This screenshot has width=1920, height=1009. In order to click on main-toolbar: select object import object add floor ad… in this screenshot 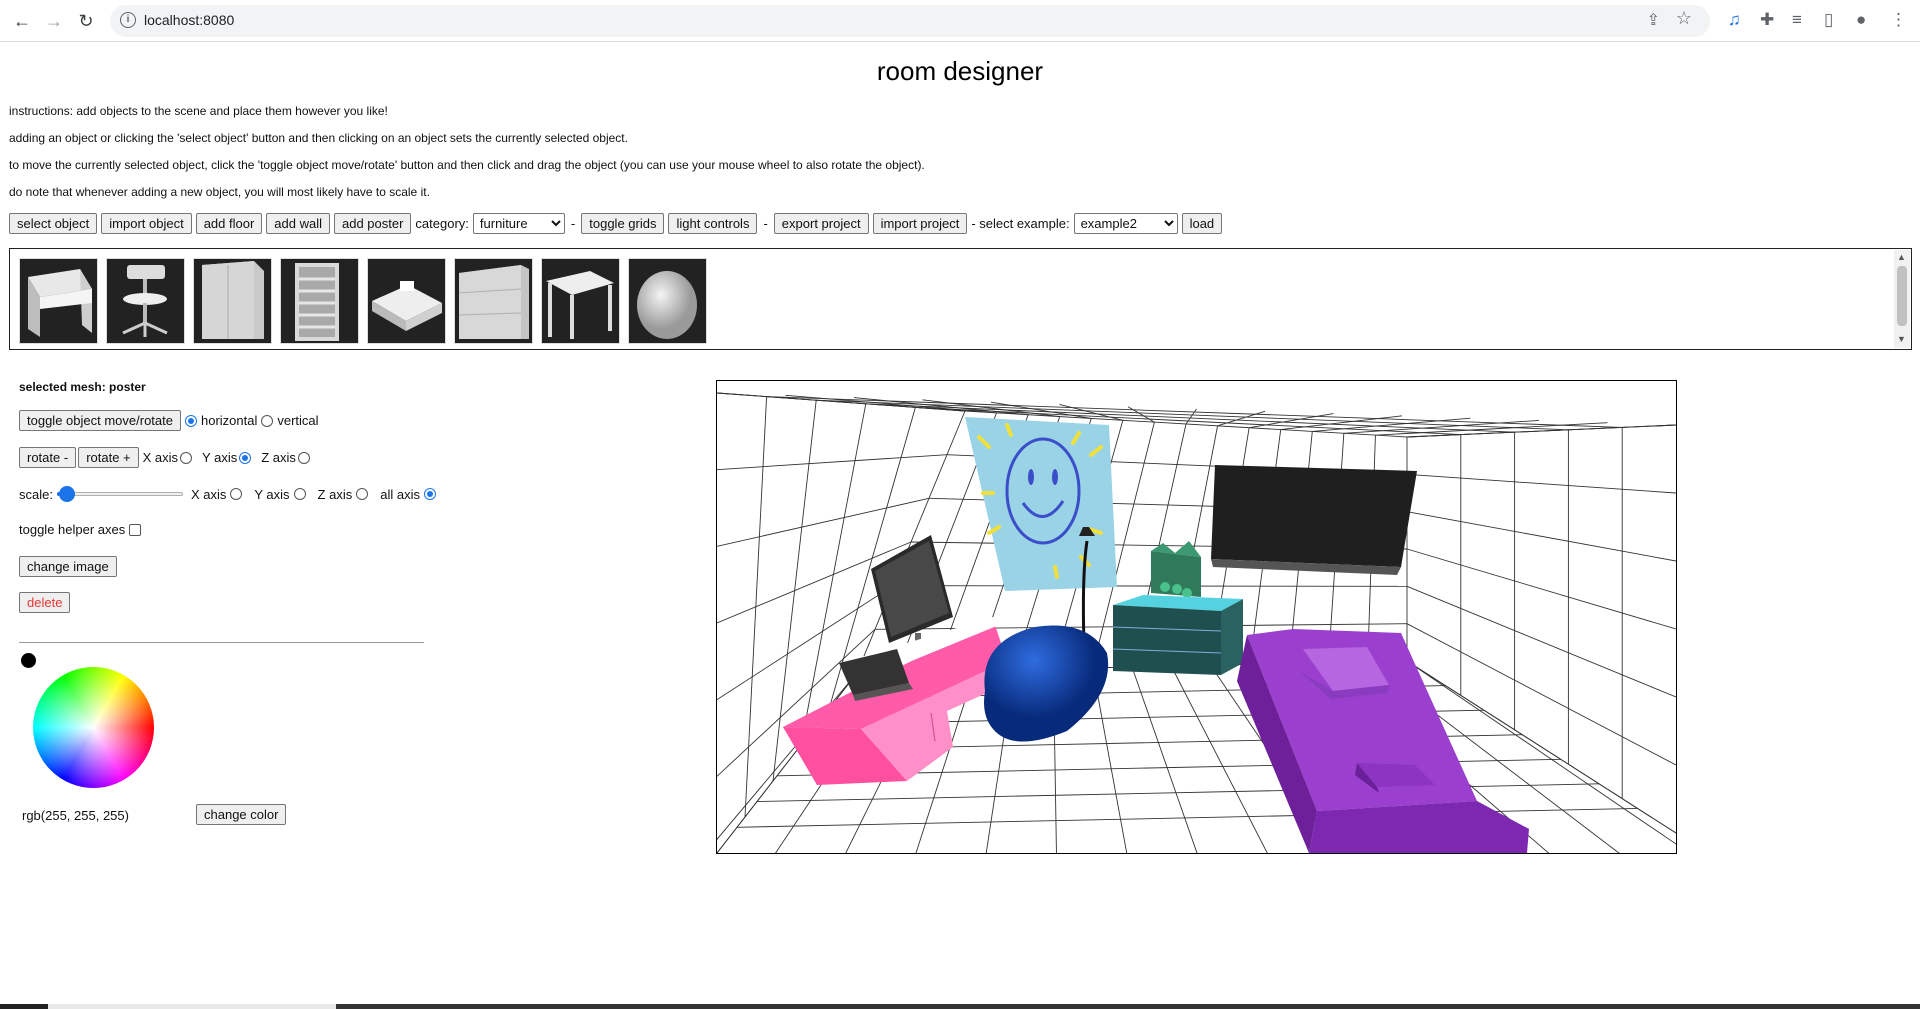, I will do `click(616, 223)`.